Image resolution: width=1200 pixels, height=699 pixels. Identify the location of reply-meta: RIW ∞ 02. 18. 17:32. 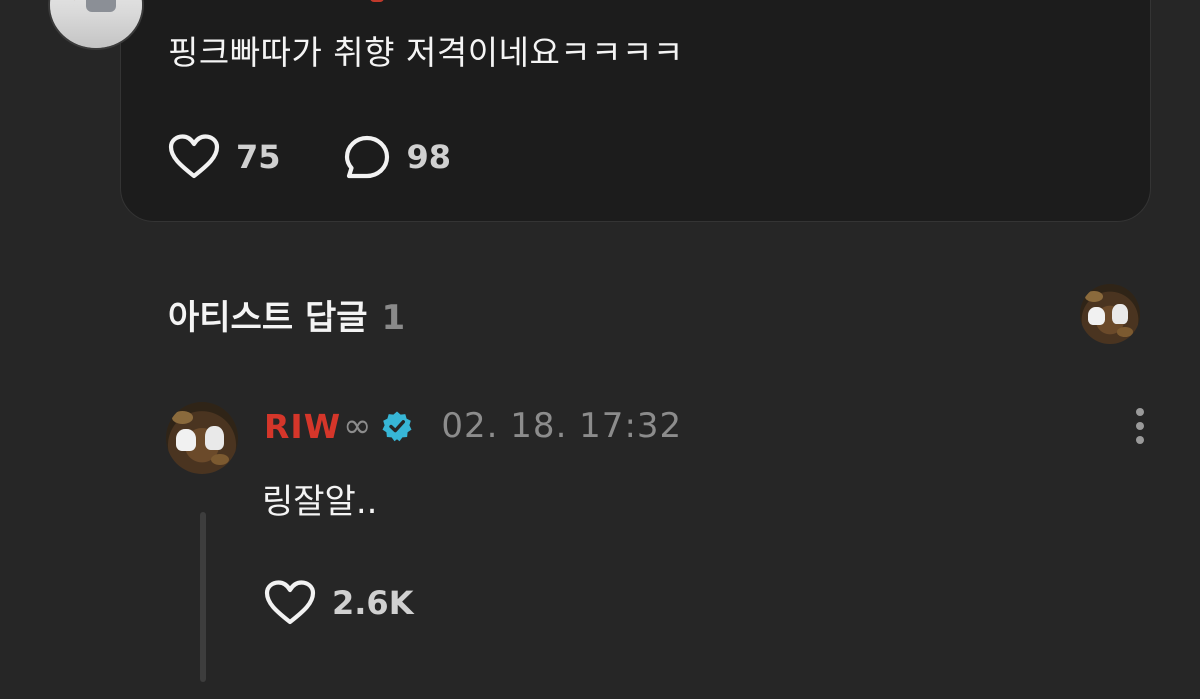
(473, 426).